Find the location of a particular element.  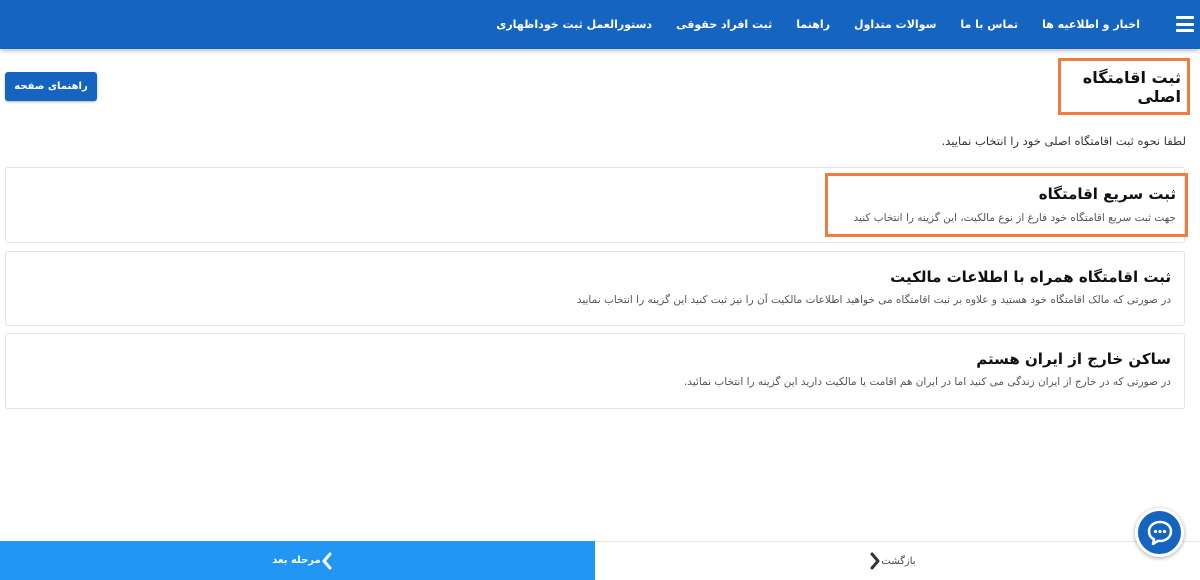

chevron-right-icon is located at coordinates (875, 561).